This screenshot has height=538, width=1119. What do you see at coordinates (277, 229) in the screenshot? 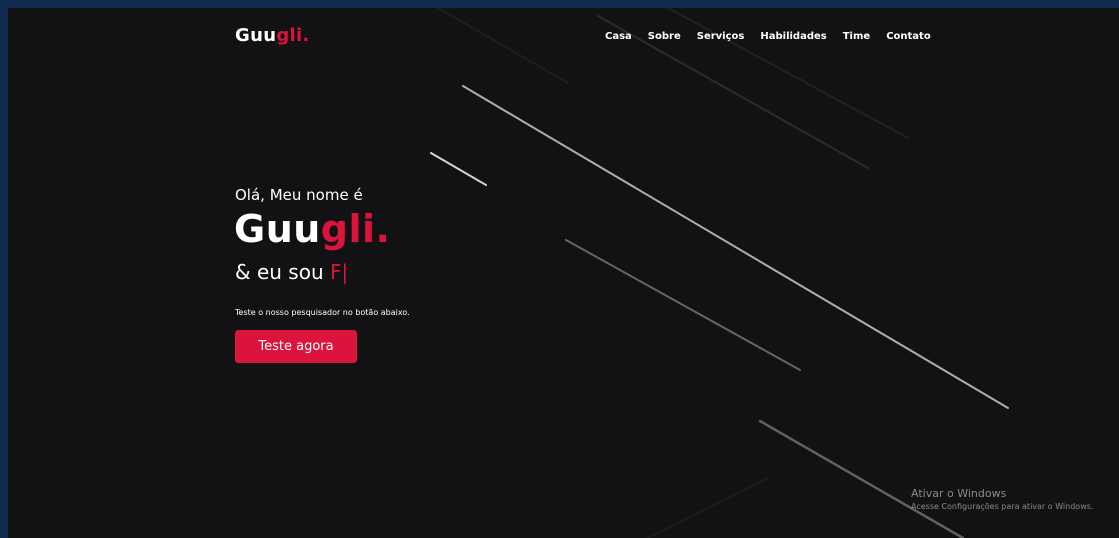
I see `hero-name-main: Guu` at bounding box center [277, 229].